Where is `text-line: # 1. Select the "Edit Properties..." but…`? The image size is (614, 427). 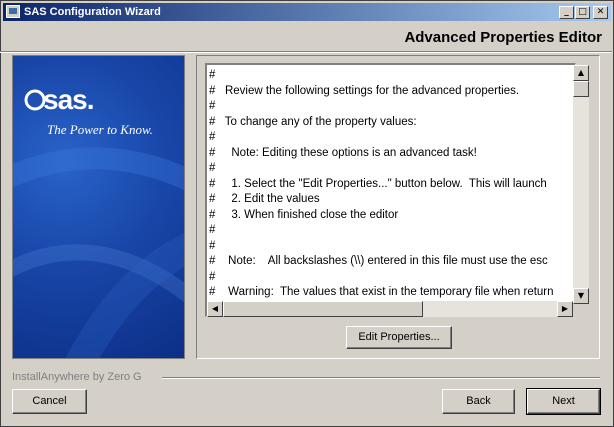 text-line: # 1. Select the "Edit Properties..." but… is located at coordinates (378, 183).